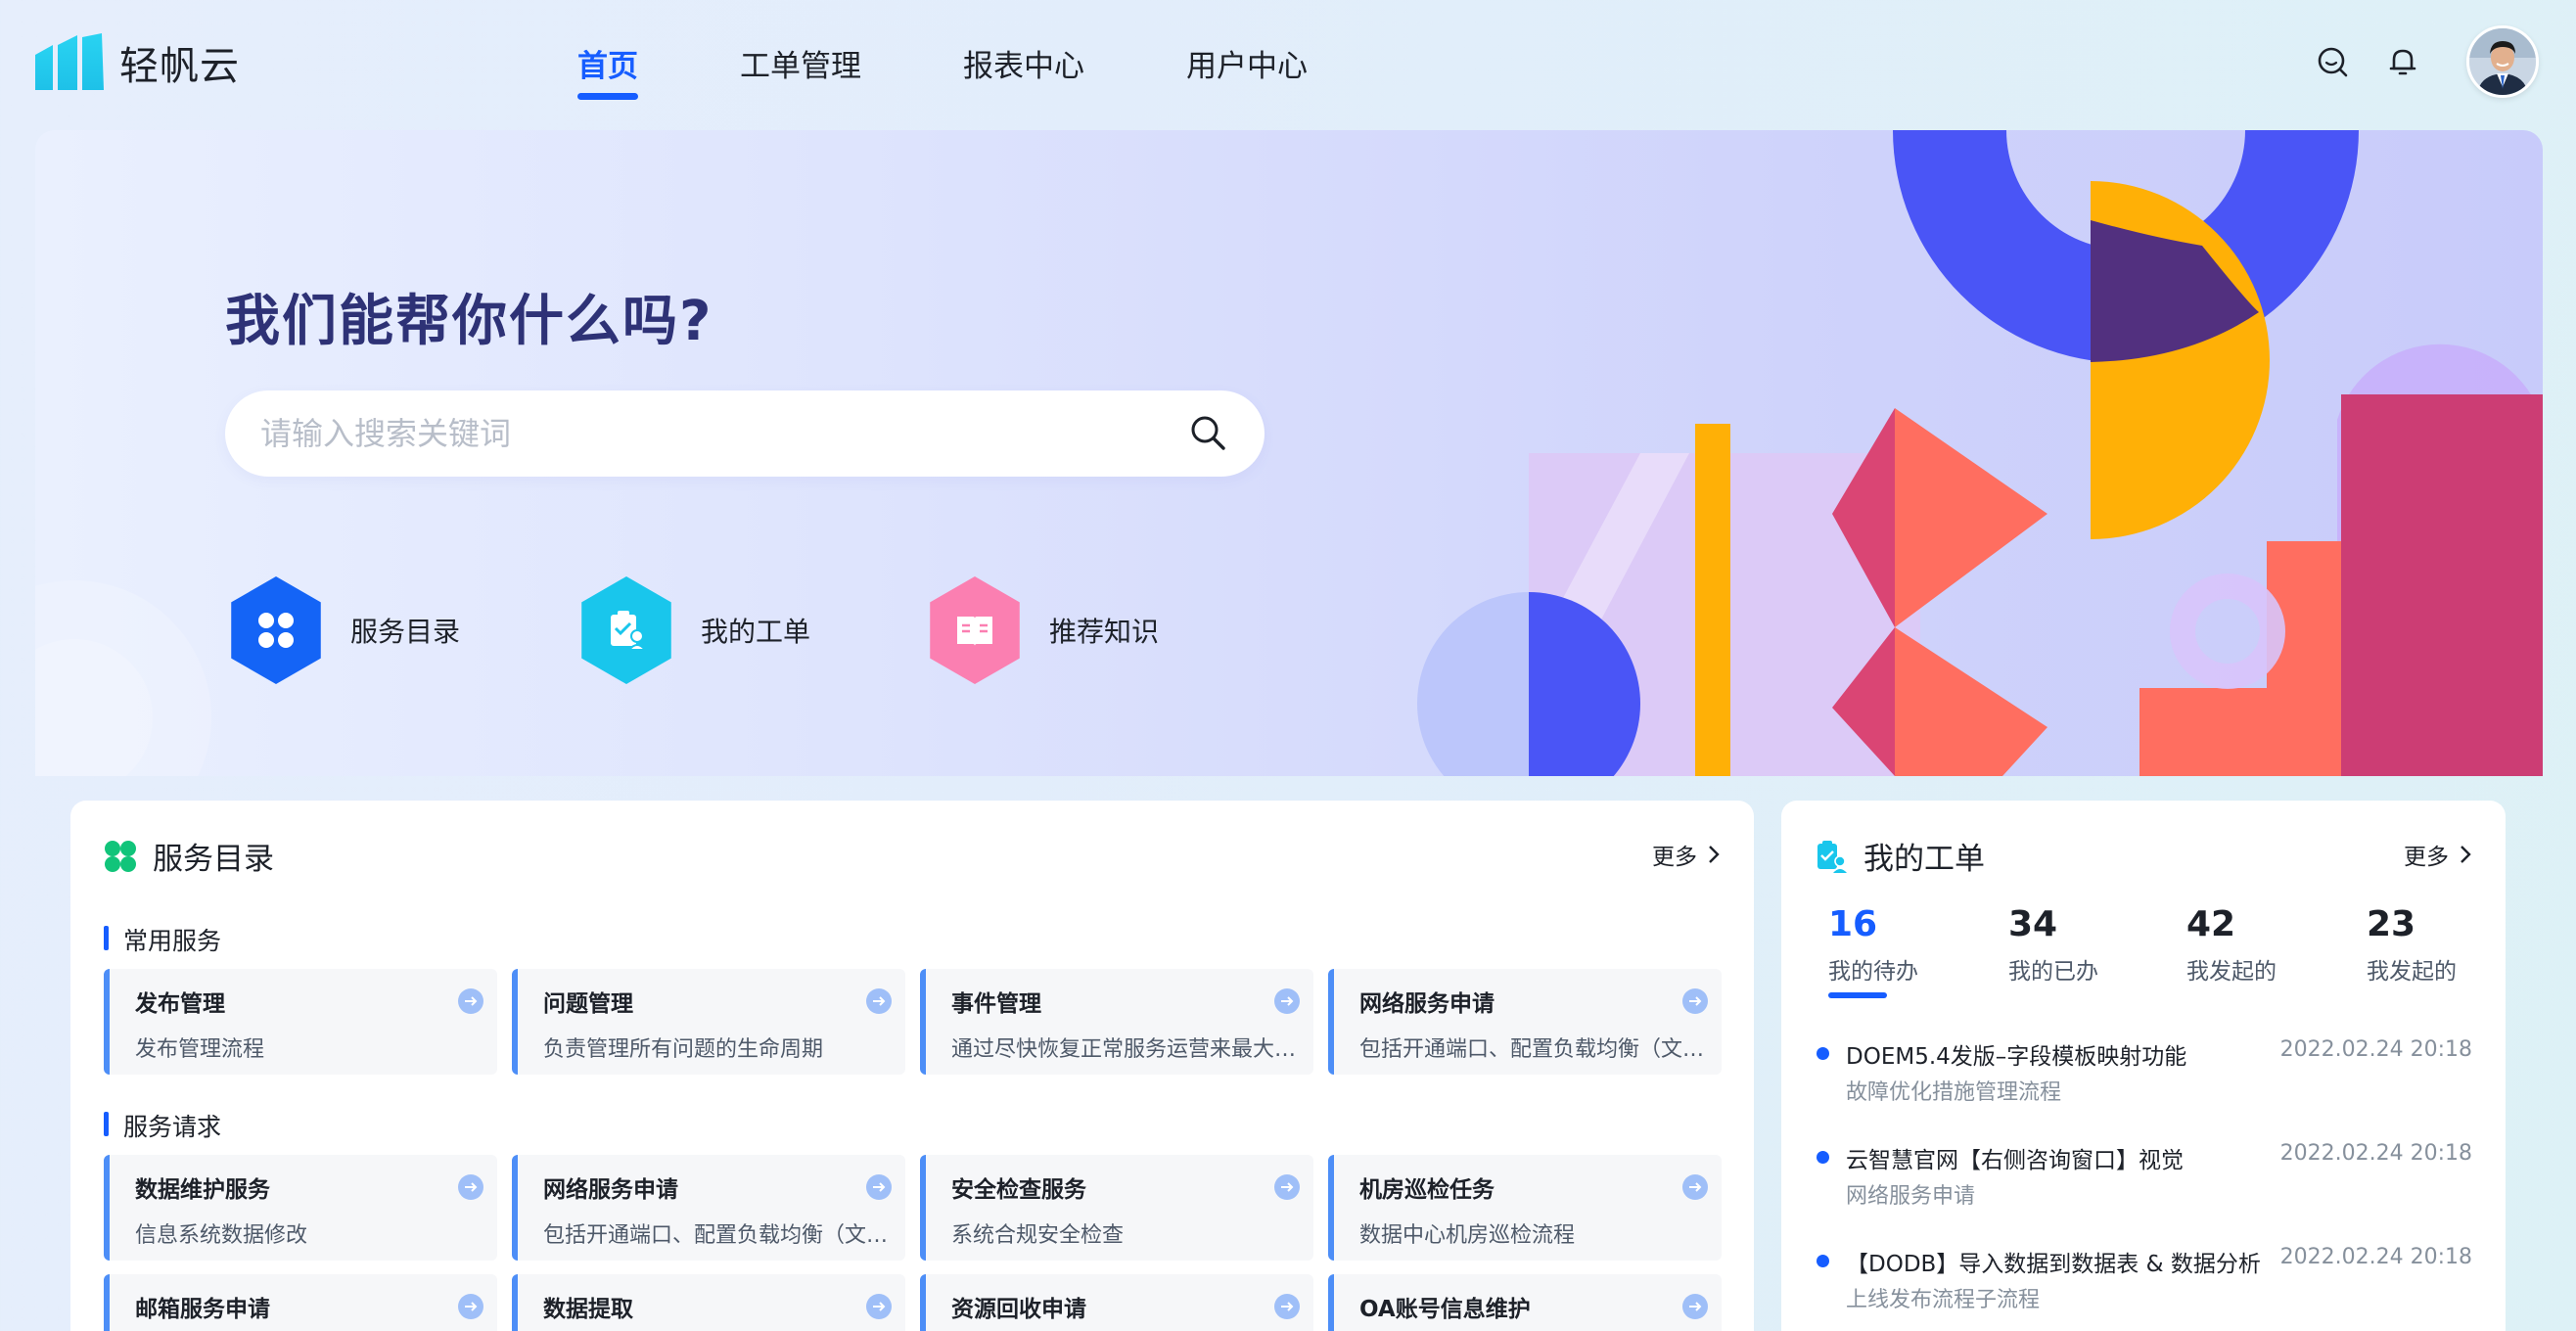 The width and height of the screenshot is (2576, 1331). I want to click on stat-value: 23, so click(2392, 924).